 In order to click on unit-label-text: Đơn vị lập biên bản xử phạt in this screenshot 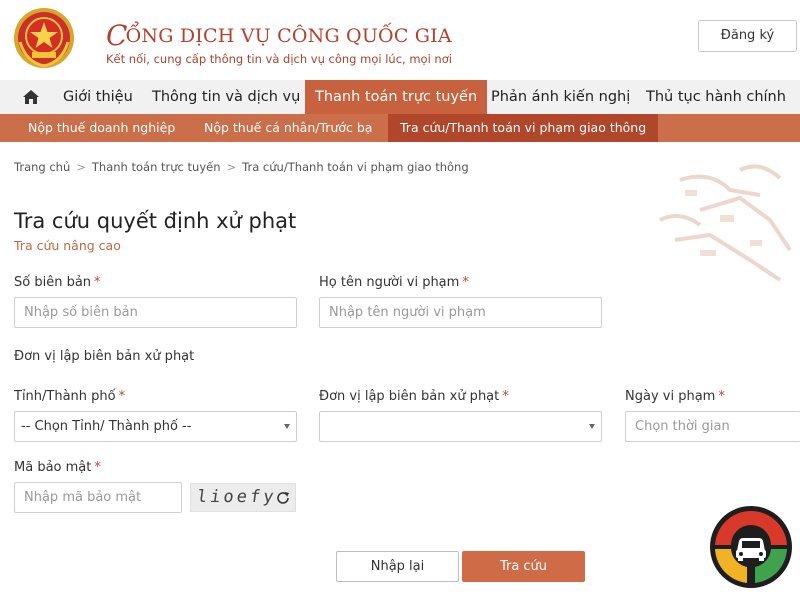, I will do `click(409, 396)`.